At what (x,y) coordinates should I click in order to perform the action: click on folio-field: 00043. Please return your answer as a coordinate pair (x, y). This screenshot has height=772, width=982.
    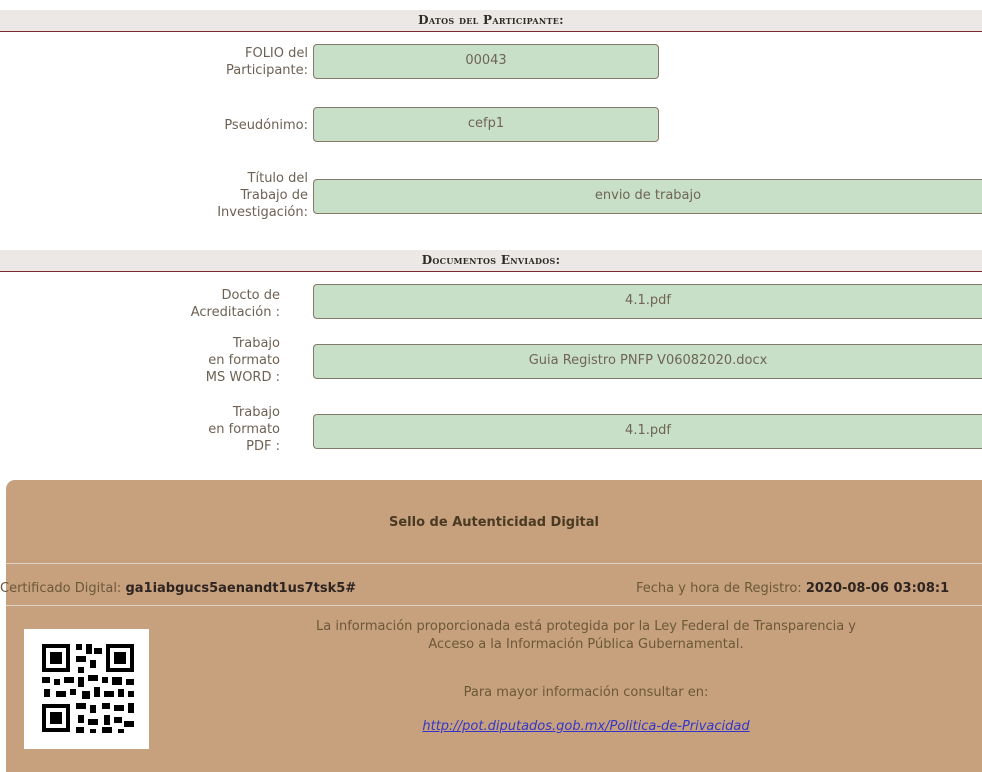
    Looking at the image, I should click on (486, 61).